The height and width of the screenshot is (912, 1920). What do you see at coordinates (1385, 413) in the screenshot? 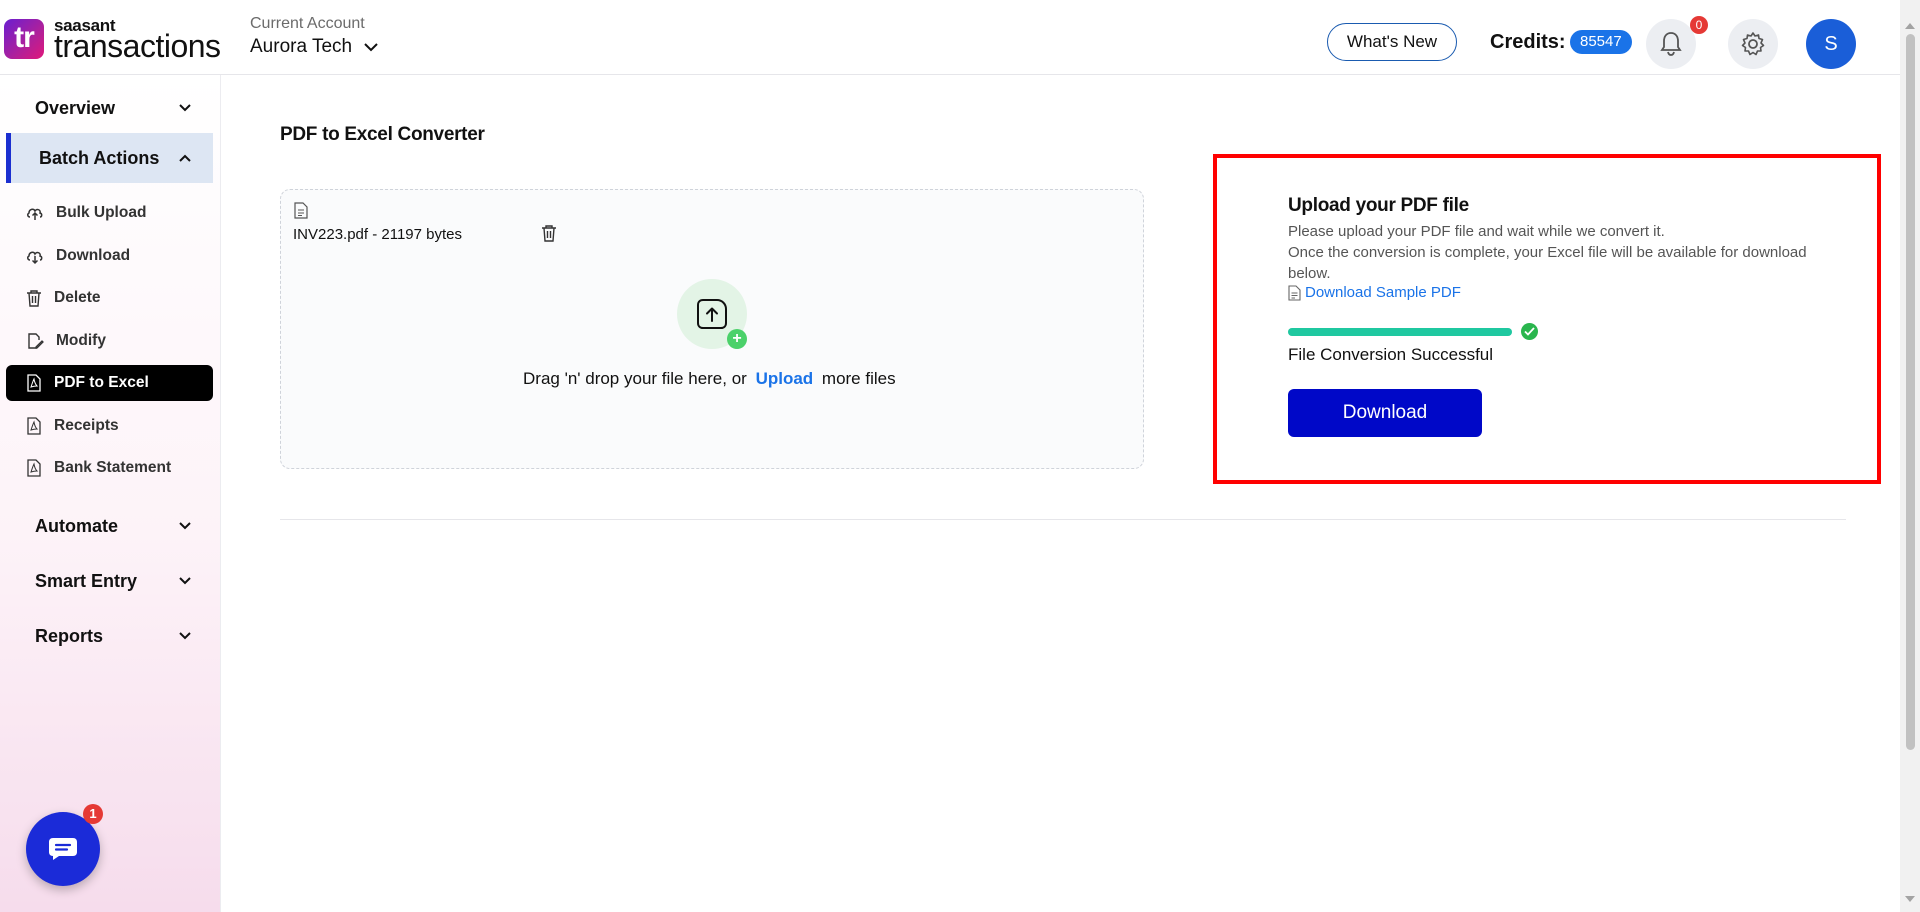
I see `download-button: Download` at bounding box center [1385, 413].